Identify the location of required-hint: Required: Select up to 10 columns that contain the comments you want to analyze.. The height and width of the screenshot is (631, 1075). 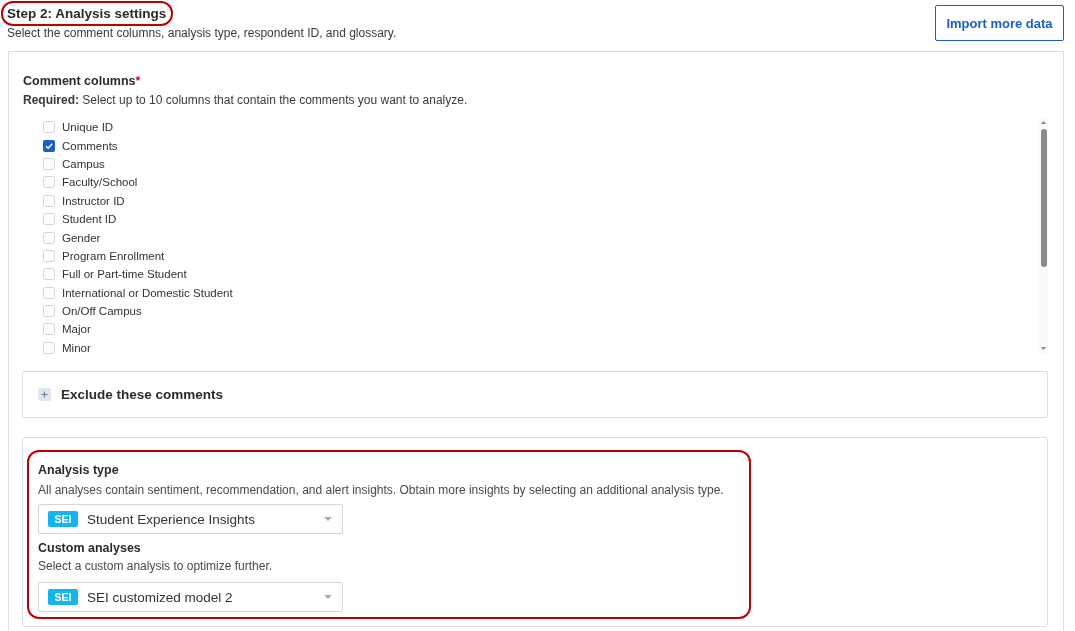
(246, 100).